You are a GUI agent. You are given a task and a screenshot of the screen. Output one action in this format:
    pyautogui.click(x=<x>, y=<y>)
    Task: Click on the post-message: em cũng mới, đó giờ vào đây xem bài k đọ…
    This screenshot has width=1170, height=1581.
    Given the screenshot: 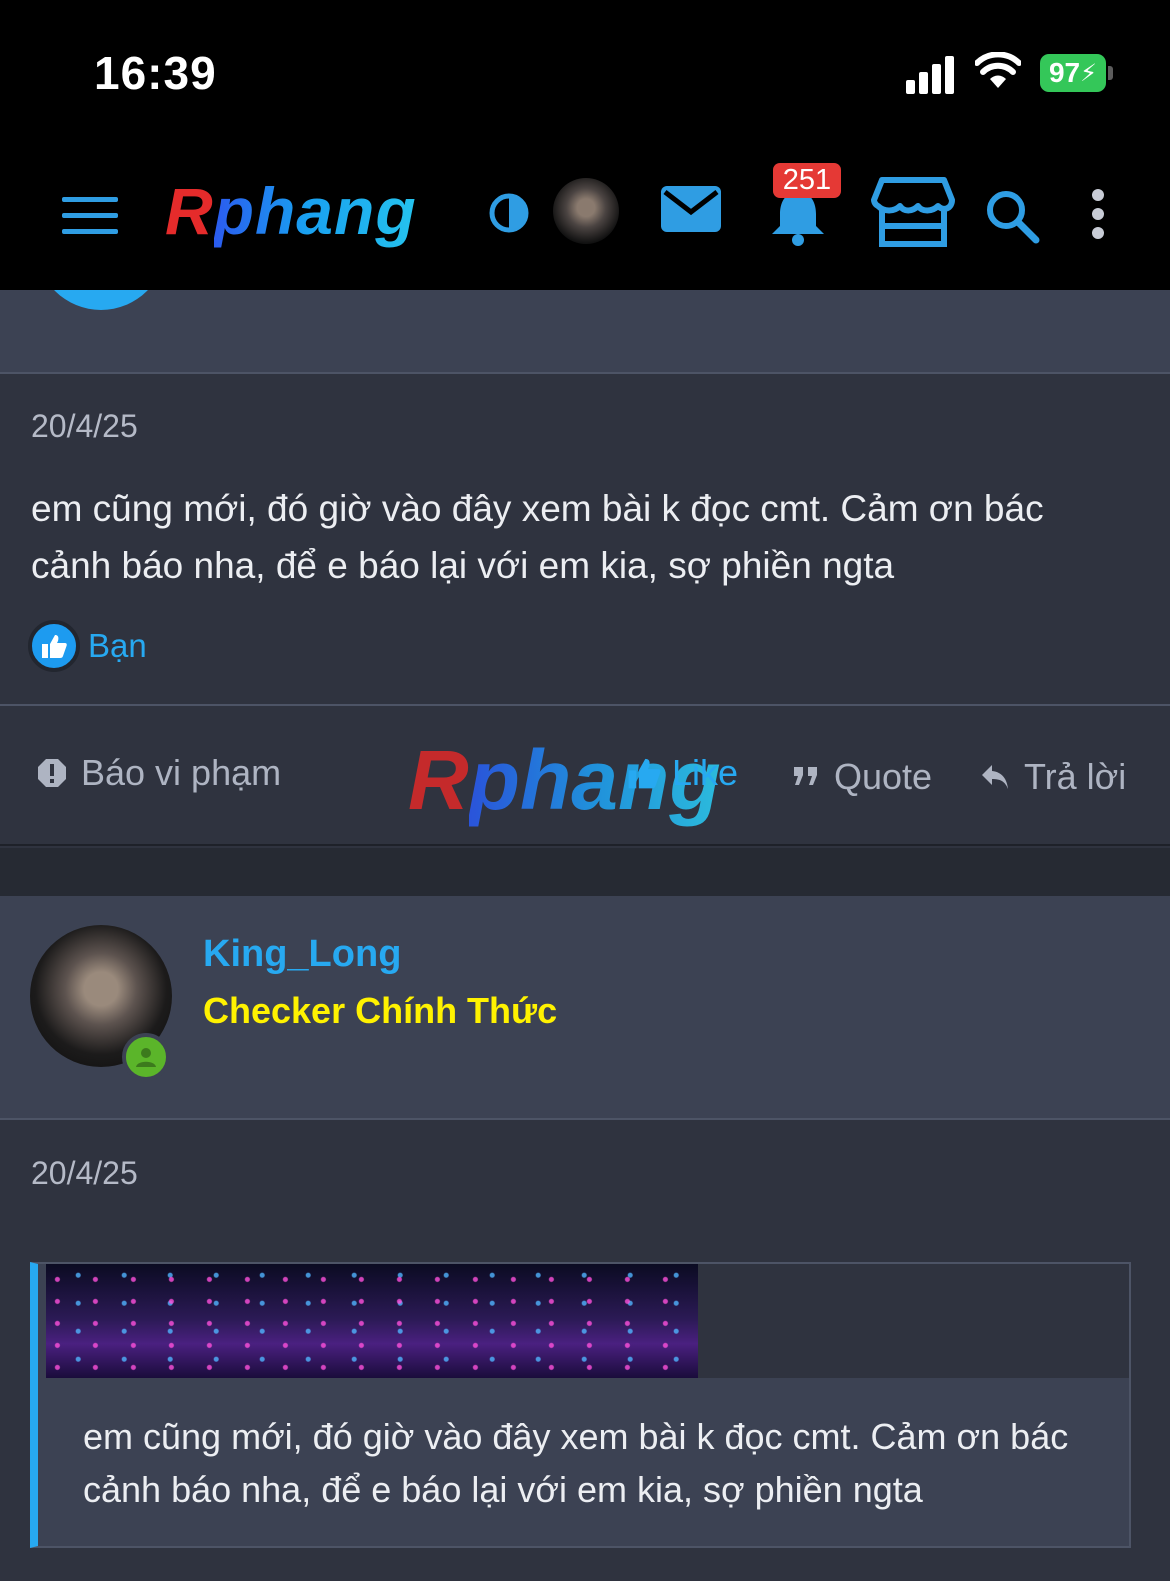 What is the action you would take?
    pyautogui.click(x=537, y=537)
    